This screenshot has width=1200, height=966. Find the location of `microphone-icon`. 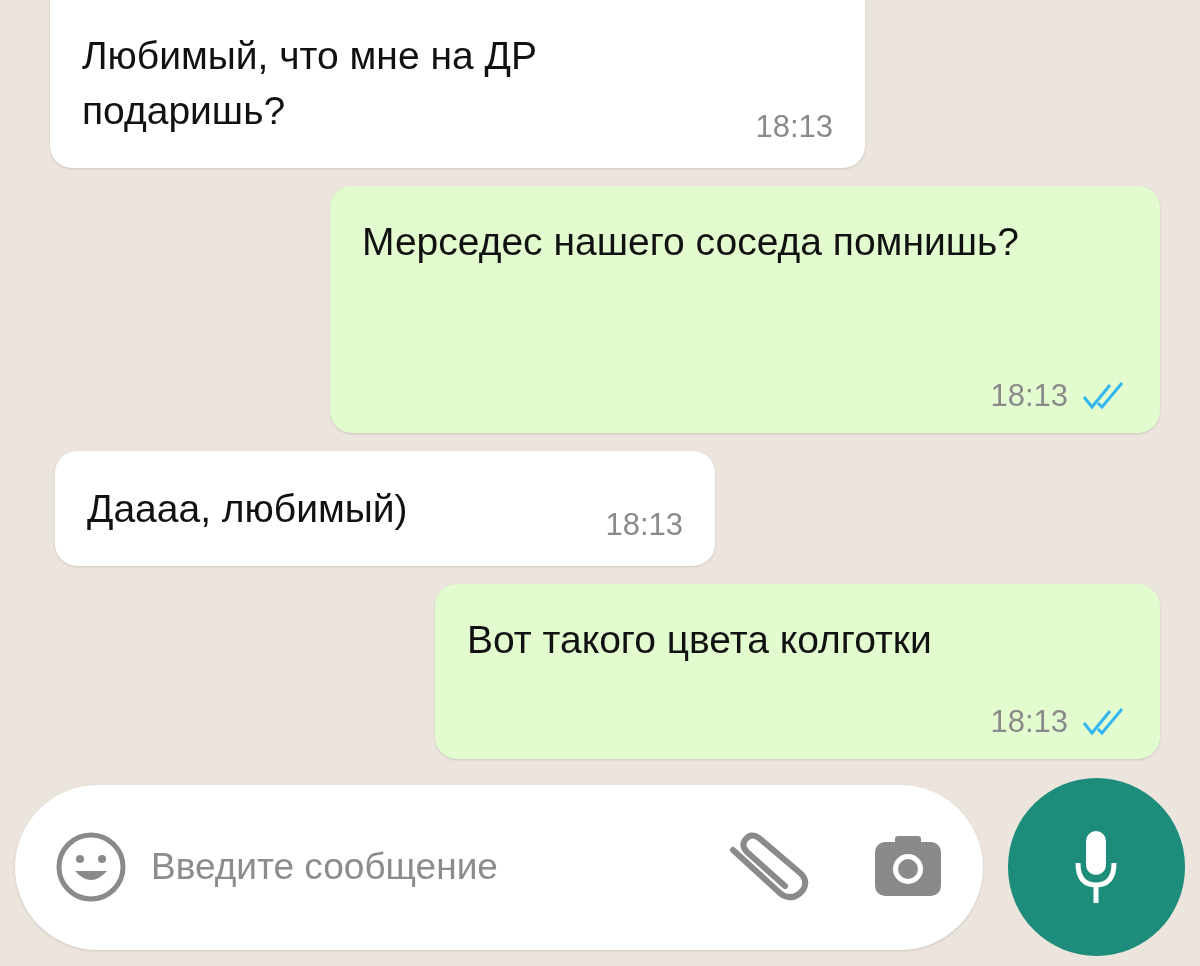

microphone-icon is located at coordinates (1096, 867).